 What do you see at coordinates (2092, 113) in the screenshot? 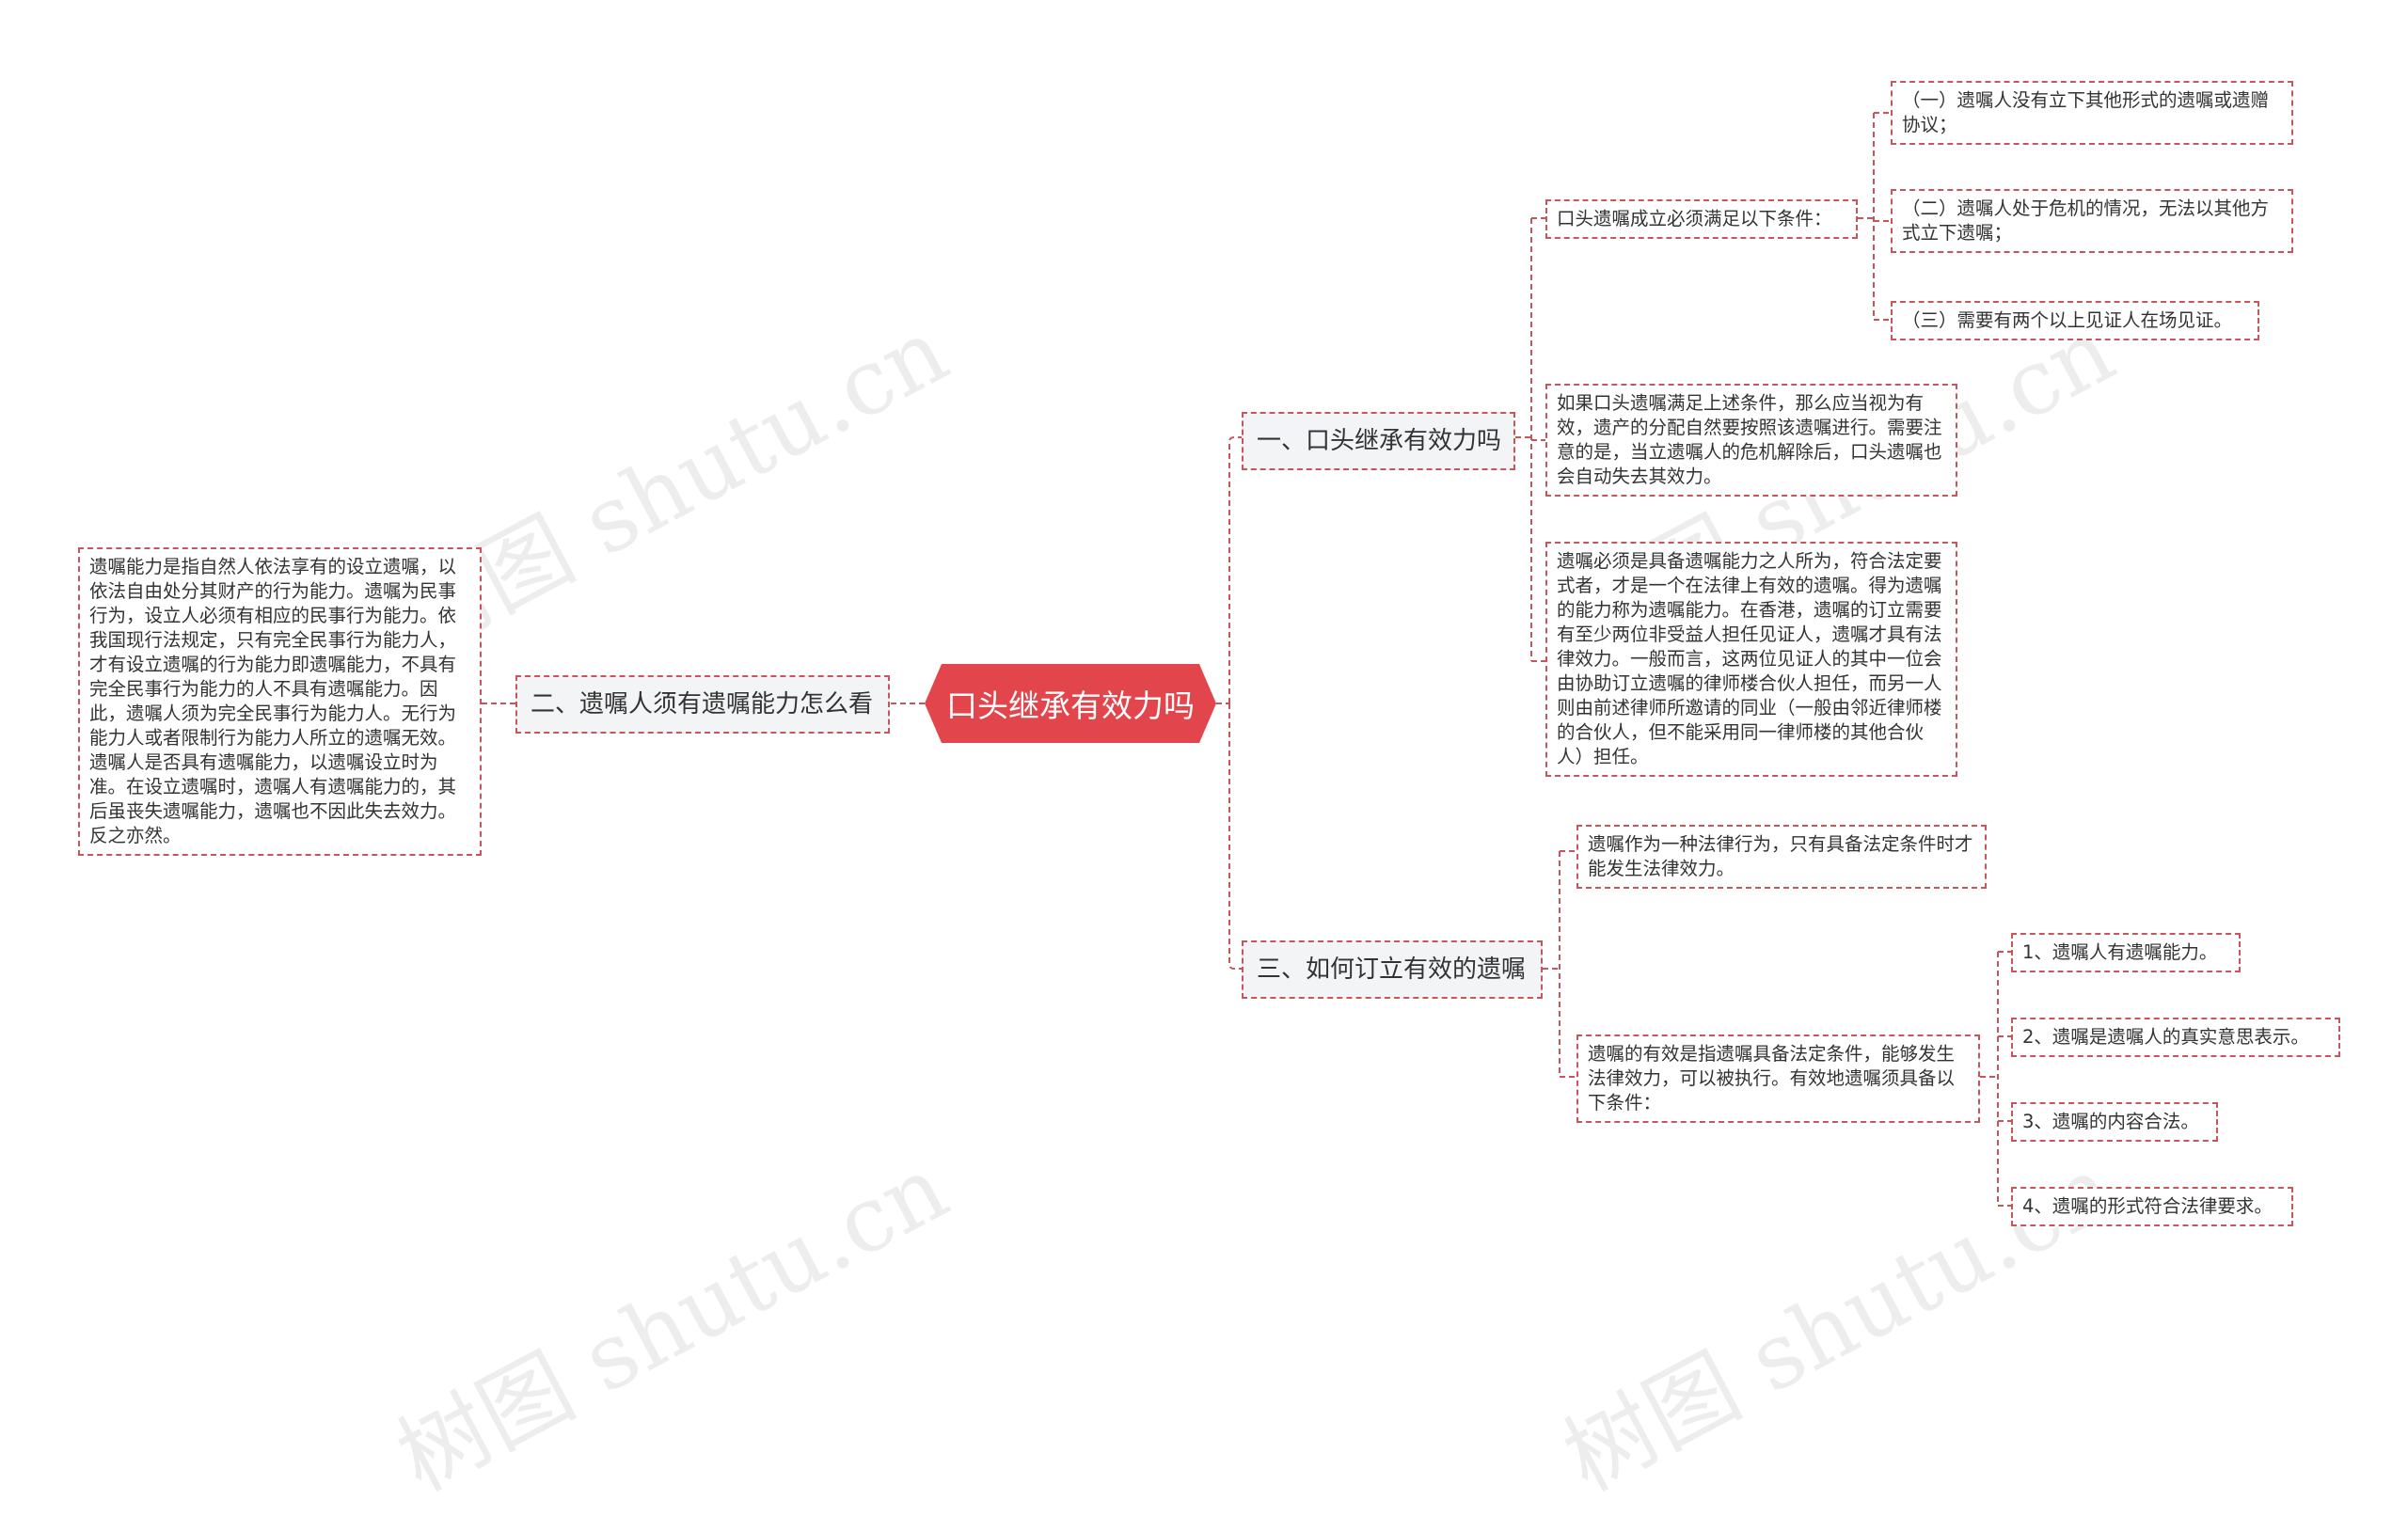
I see `node-condition-1: （一）遗嘱人没有立下其他形式的遗嘱或遗赠协议；` at bounding box center [2092, 113].